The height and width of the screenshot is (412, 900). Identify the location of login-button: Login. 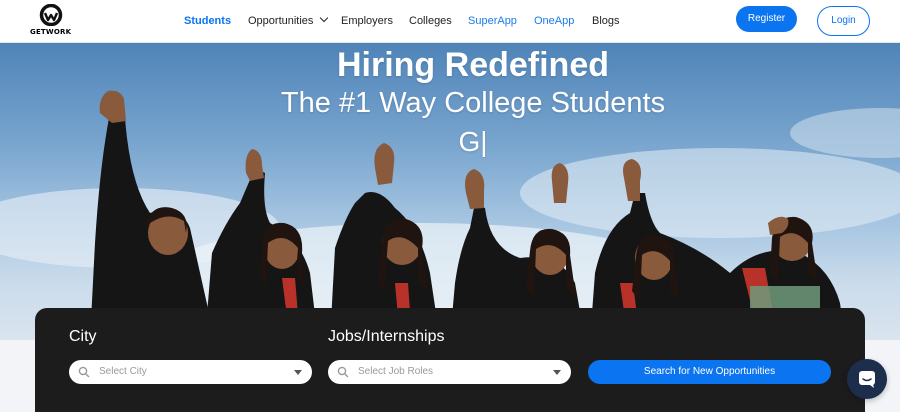
(843, 21).